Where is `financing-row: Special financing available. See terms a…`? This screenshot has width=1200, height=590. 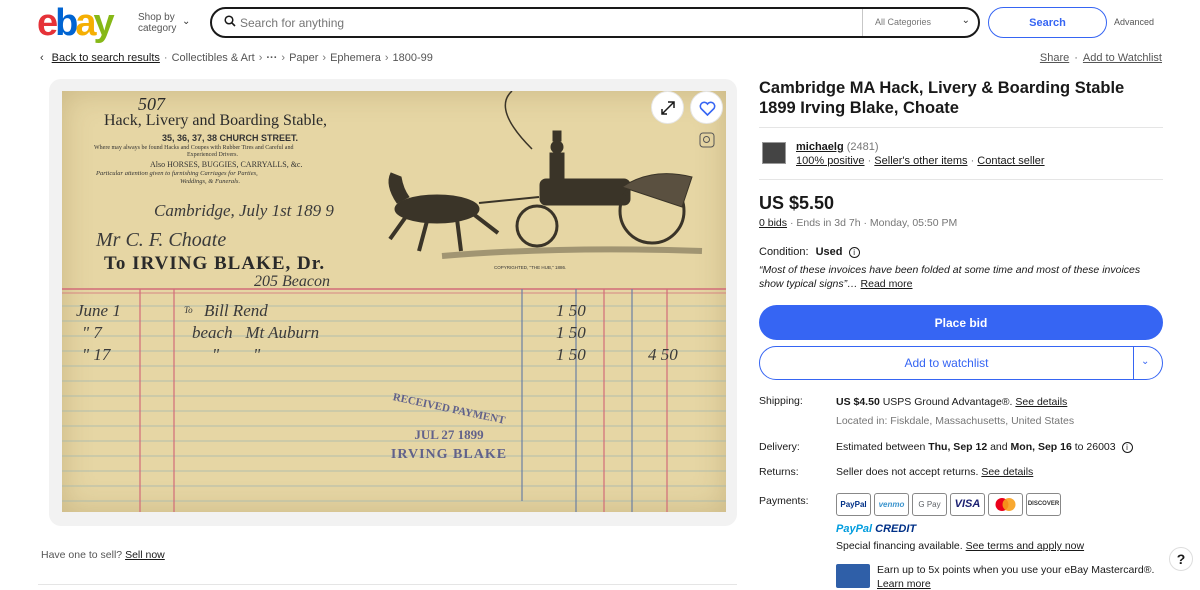
financing-row: Special financing available. See terms a… is located at coordinates (960, 546).